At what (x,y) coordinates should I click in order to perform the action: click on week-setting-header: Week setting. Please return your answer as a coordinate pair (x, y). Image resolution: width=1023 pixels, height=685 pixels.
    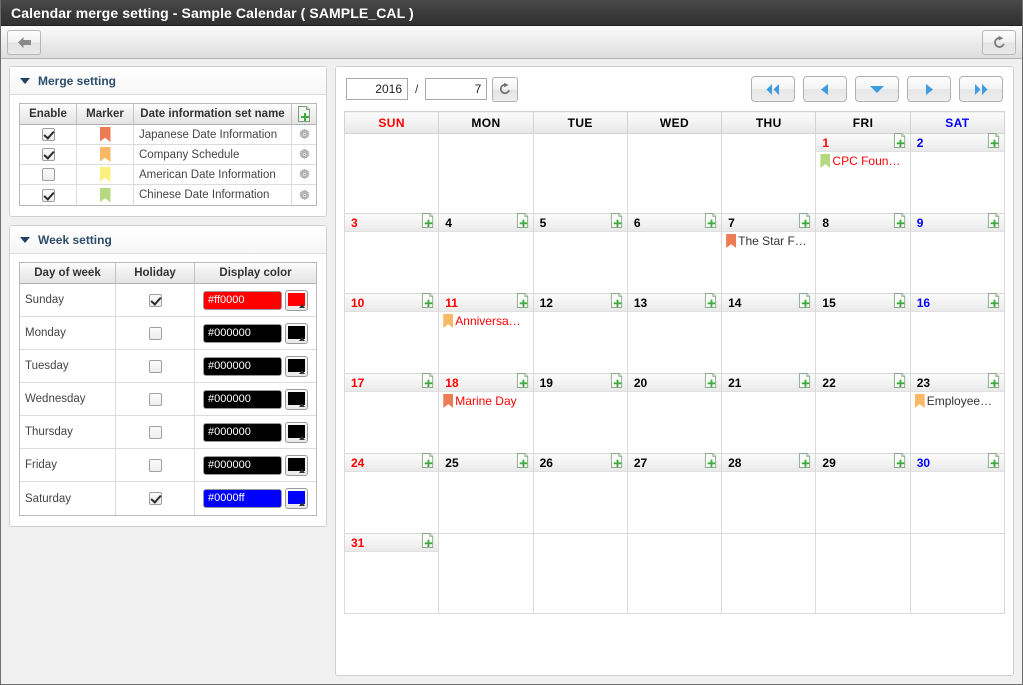
    Looking at the image, I should click on (168, 240).